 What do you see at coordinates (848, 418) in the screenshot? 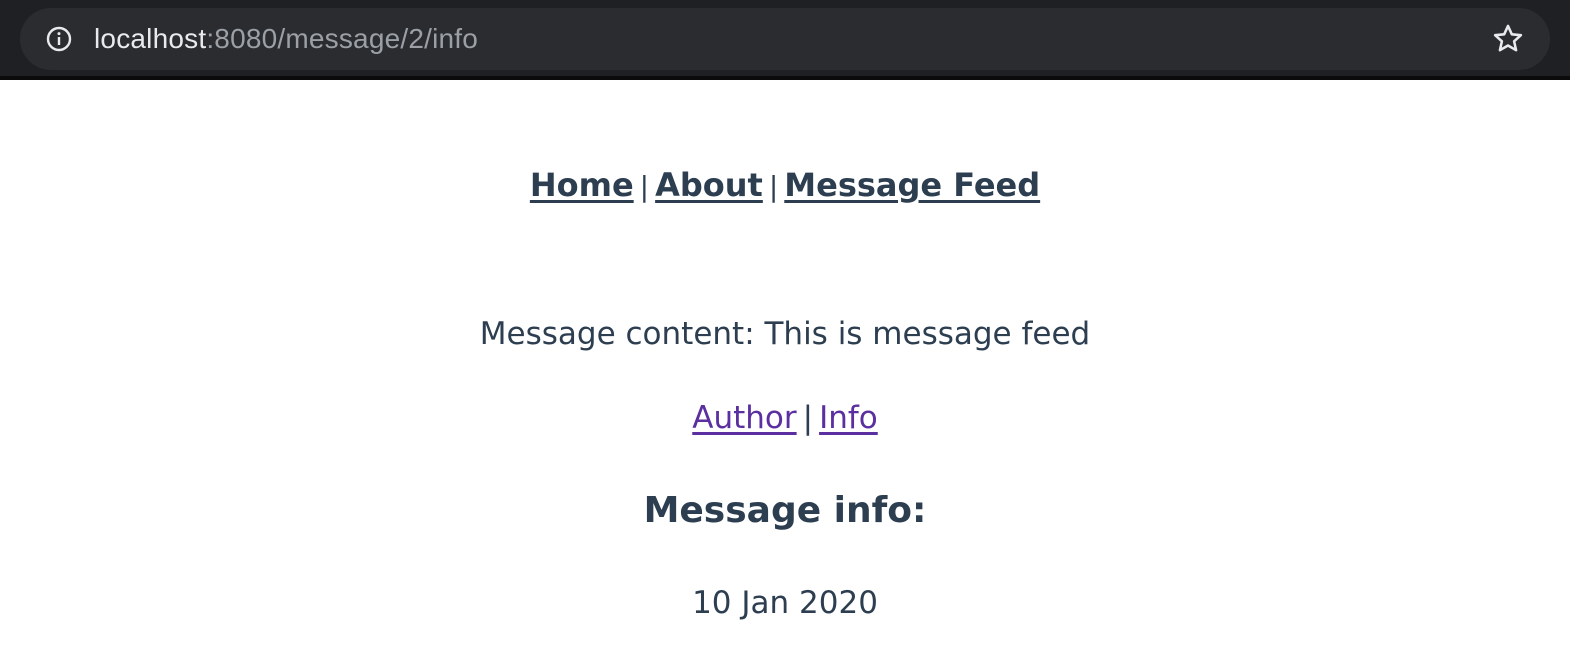
I see `info-link: Info` at bounding box center [848, 418].